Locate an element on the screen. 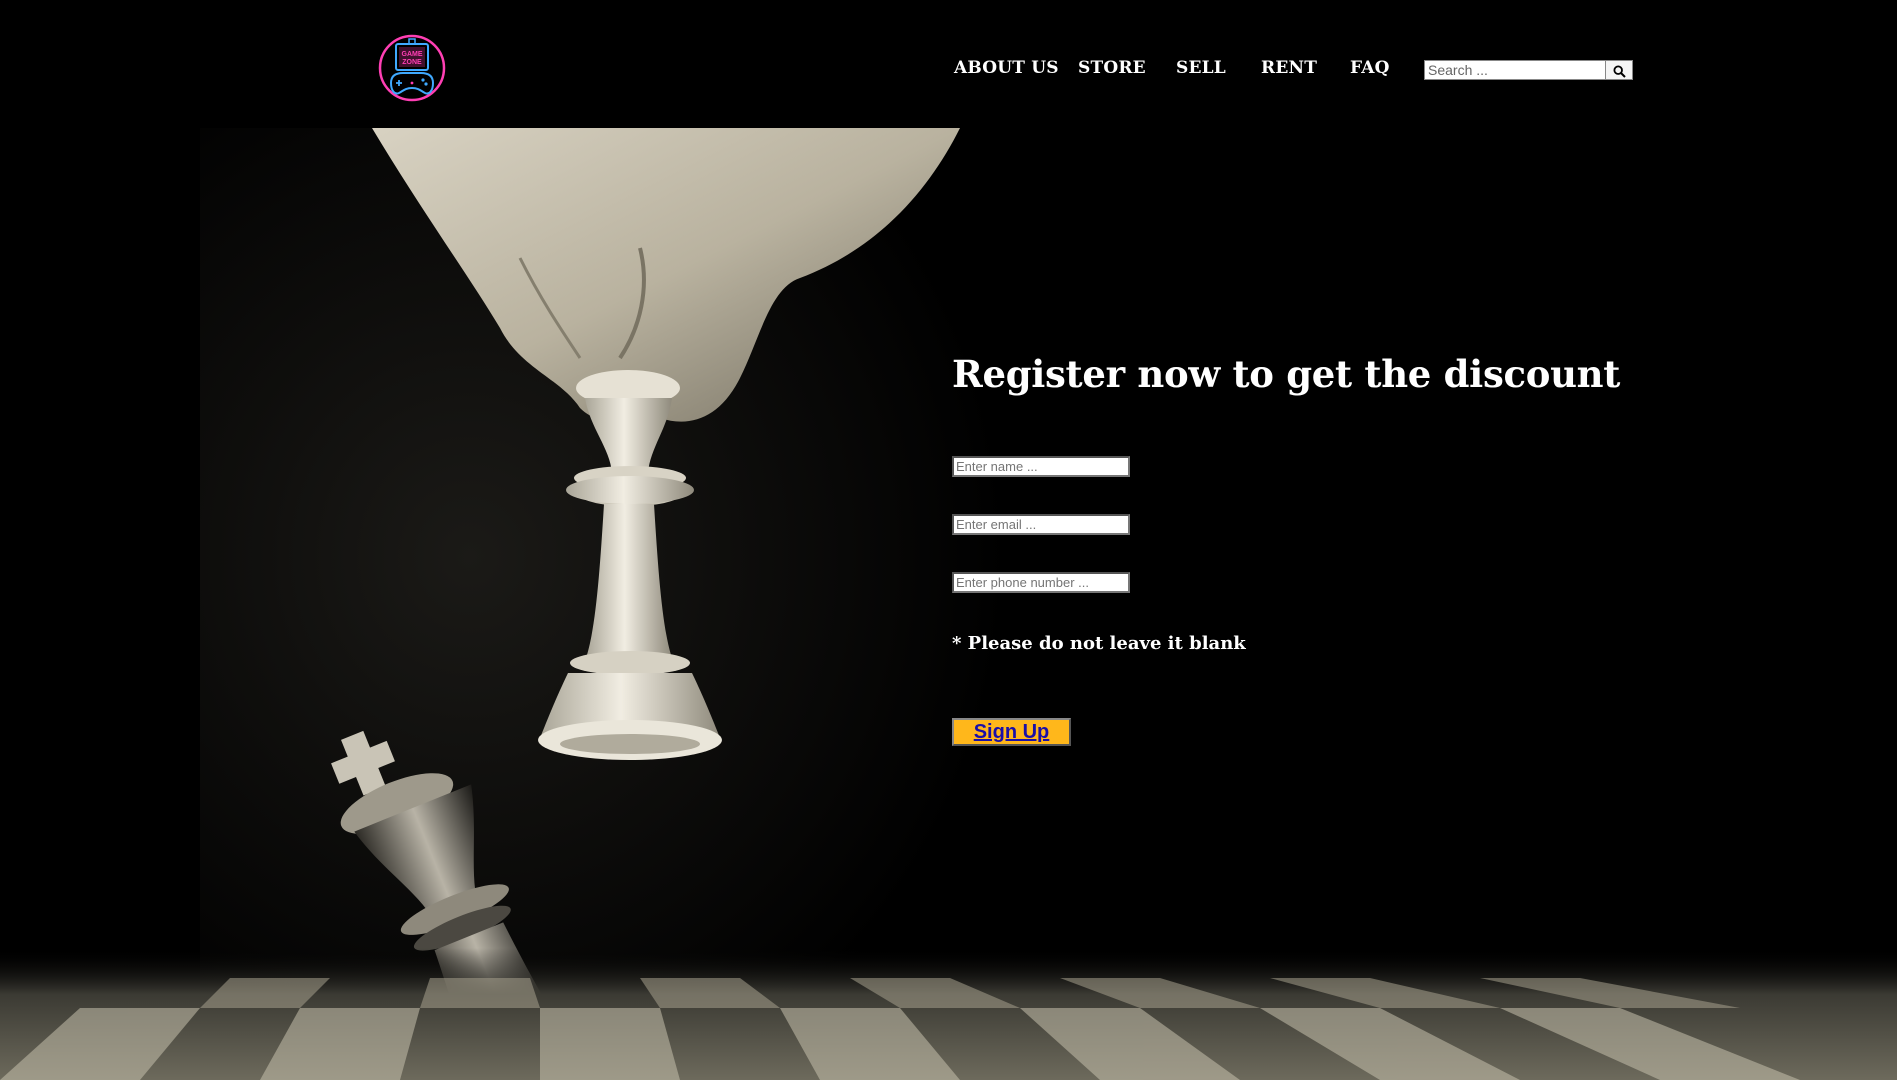  sign-up-button: Sign Up is located at coordinates (1011, 732).